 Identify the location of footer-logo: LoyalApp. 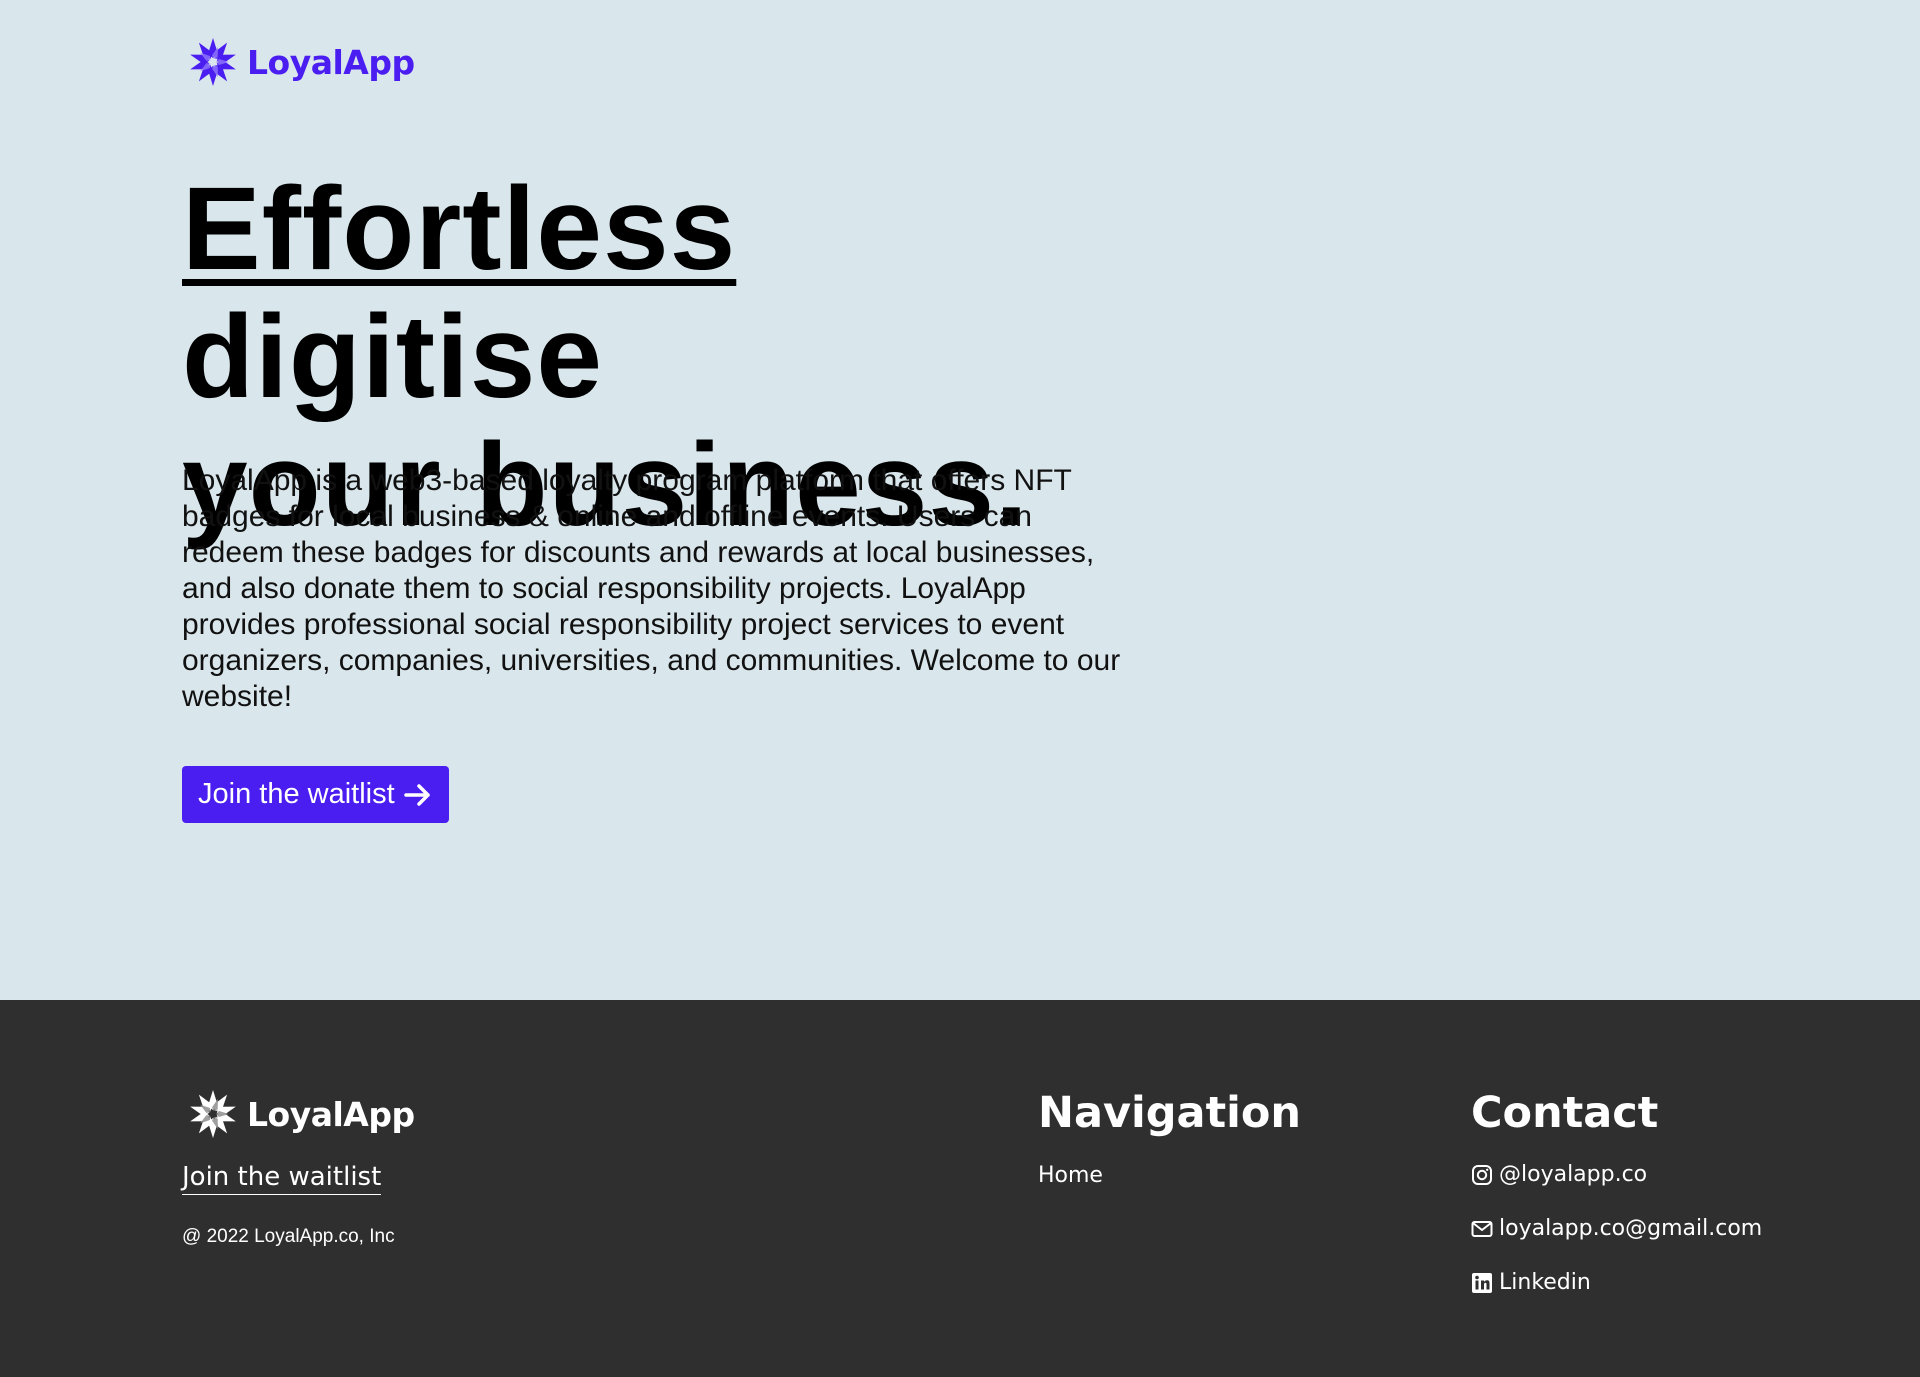
(301, 1114).